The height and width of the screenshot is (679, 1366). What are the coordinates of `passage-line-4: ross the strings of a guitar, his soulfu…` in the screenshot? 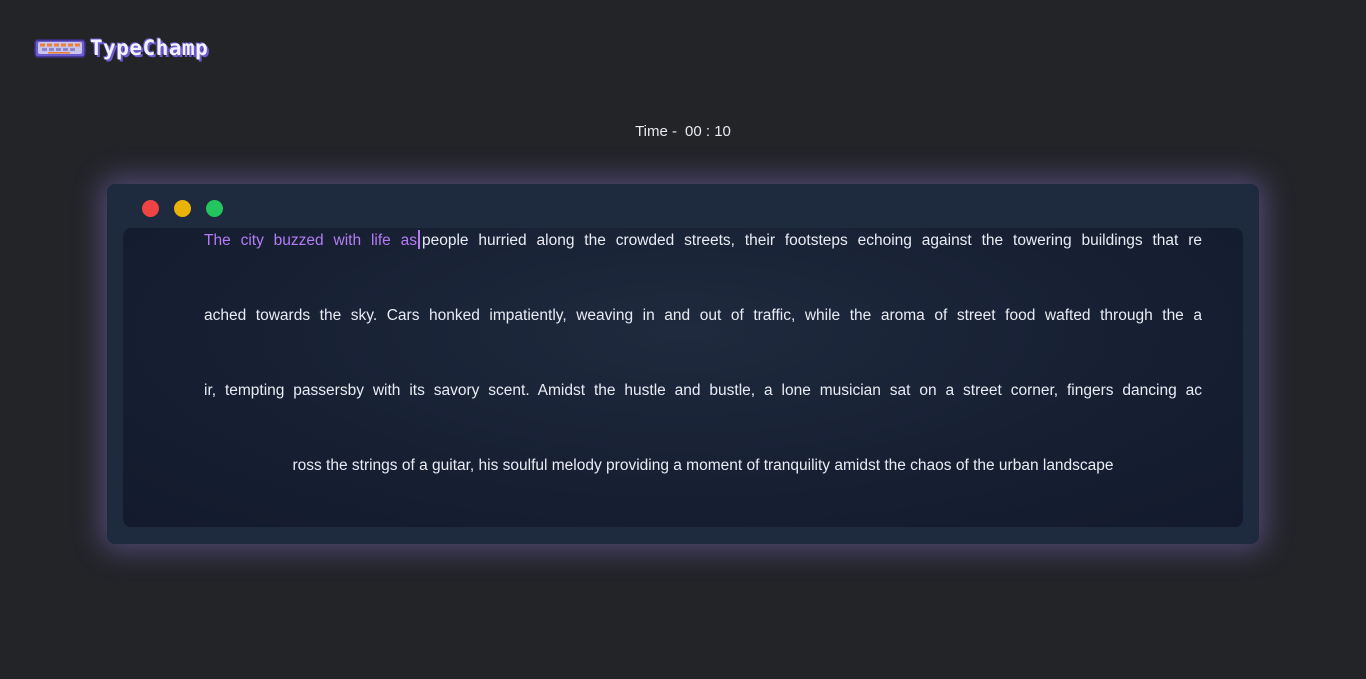 It's located at (703, 465).